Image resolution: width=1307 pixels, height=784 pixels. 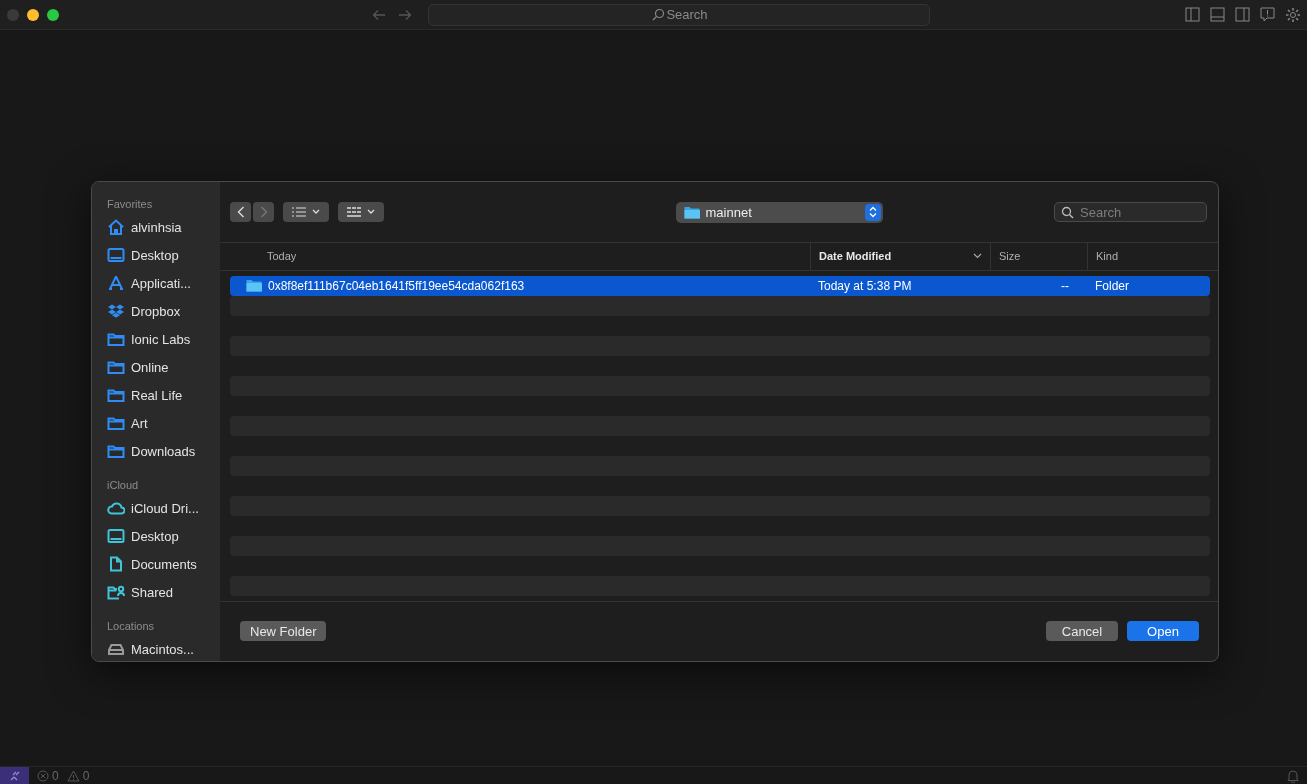 What do you see at coordinates (163, 423) in the screenshot?
I see `sidebar-item: Art` at bounding box center [163, 423].